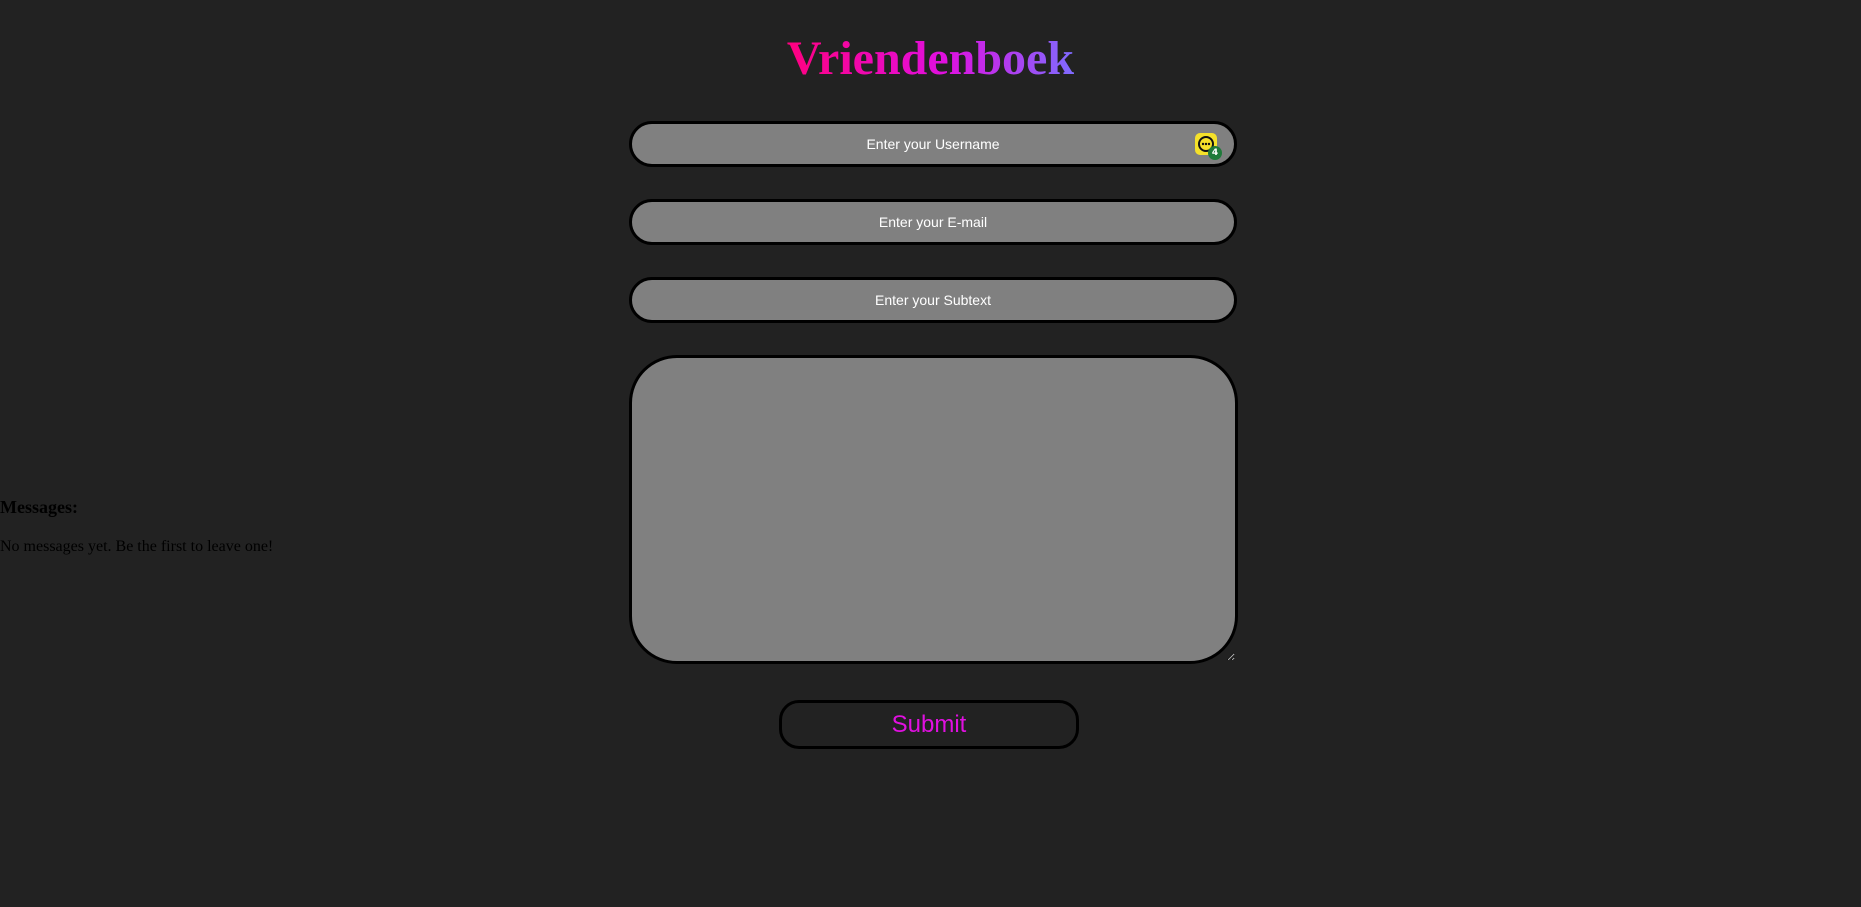 The width and height of the screenshot is (1861, 907). I want to click on messages-heading: Messages:, so click(39, 507).